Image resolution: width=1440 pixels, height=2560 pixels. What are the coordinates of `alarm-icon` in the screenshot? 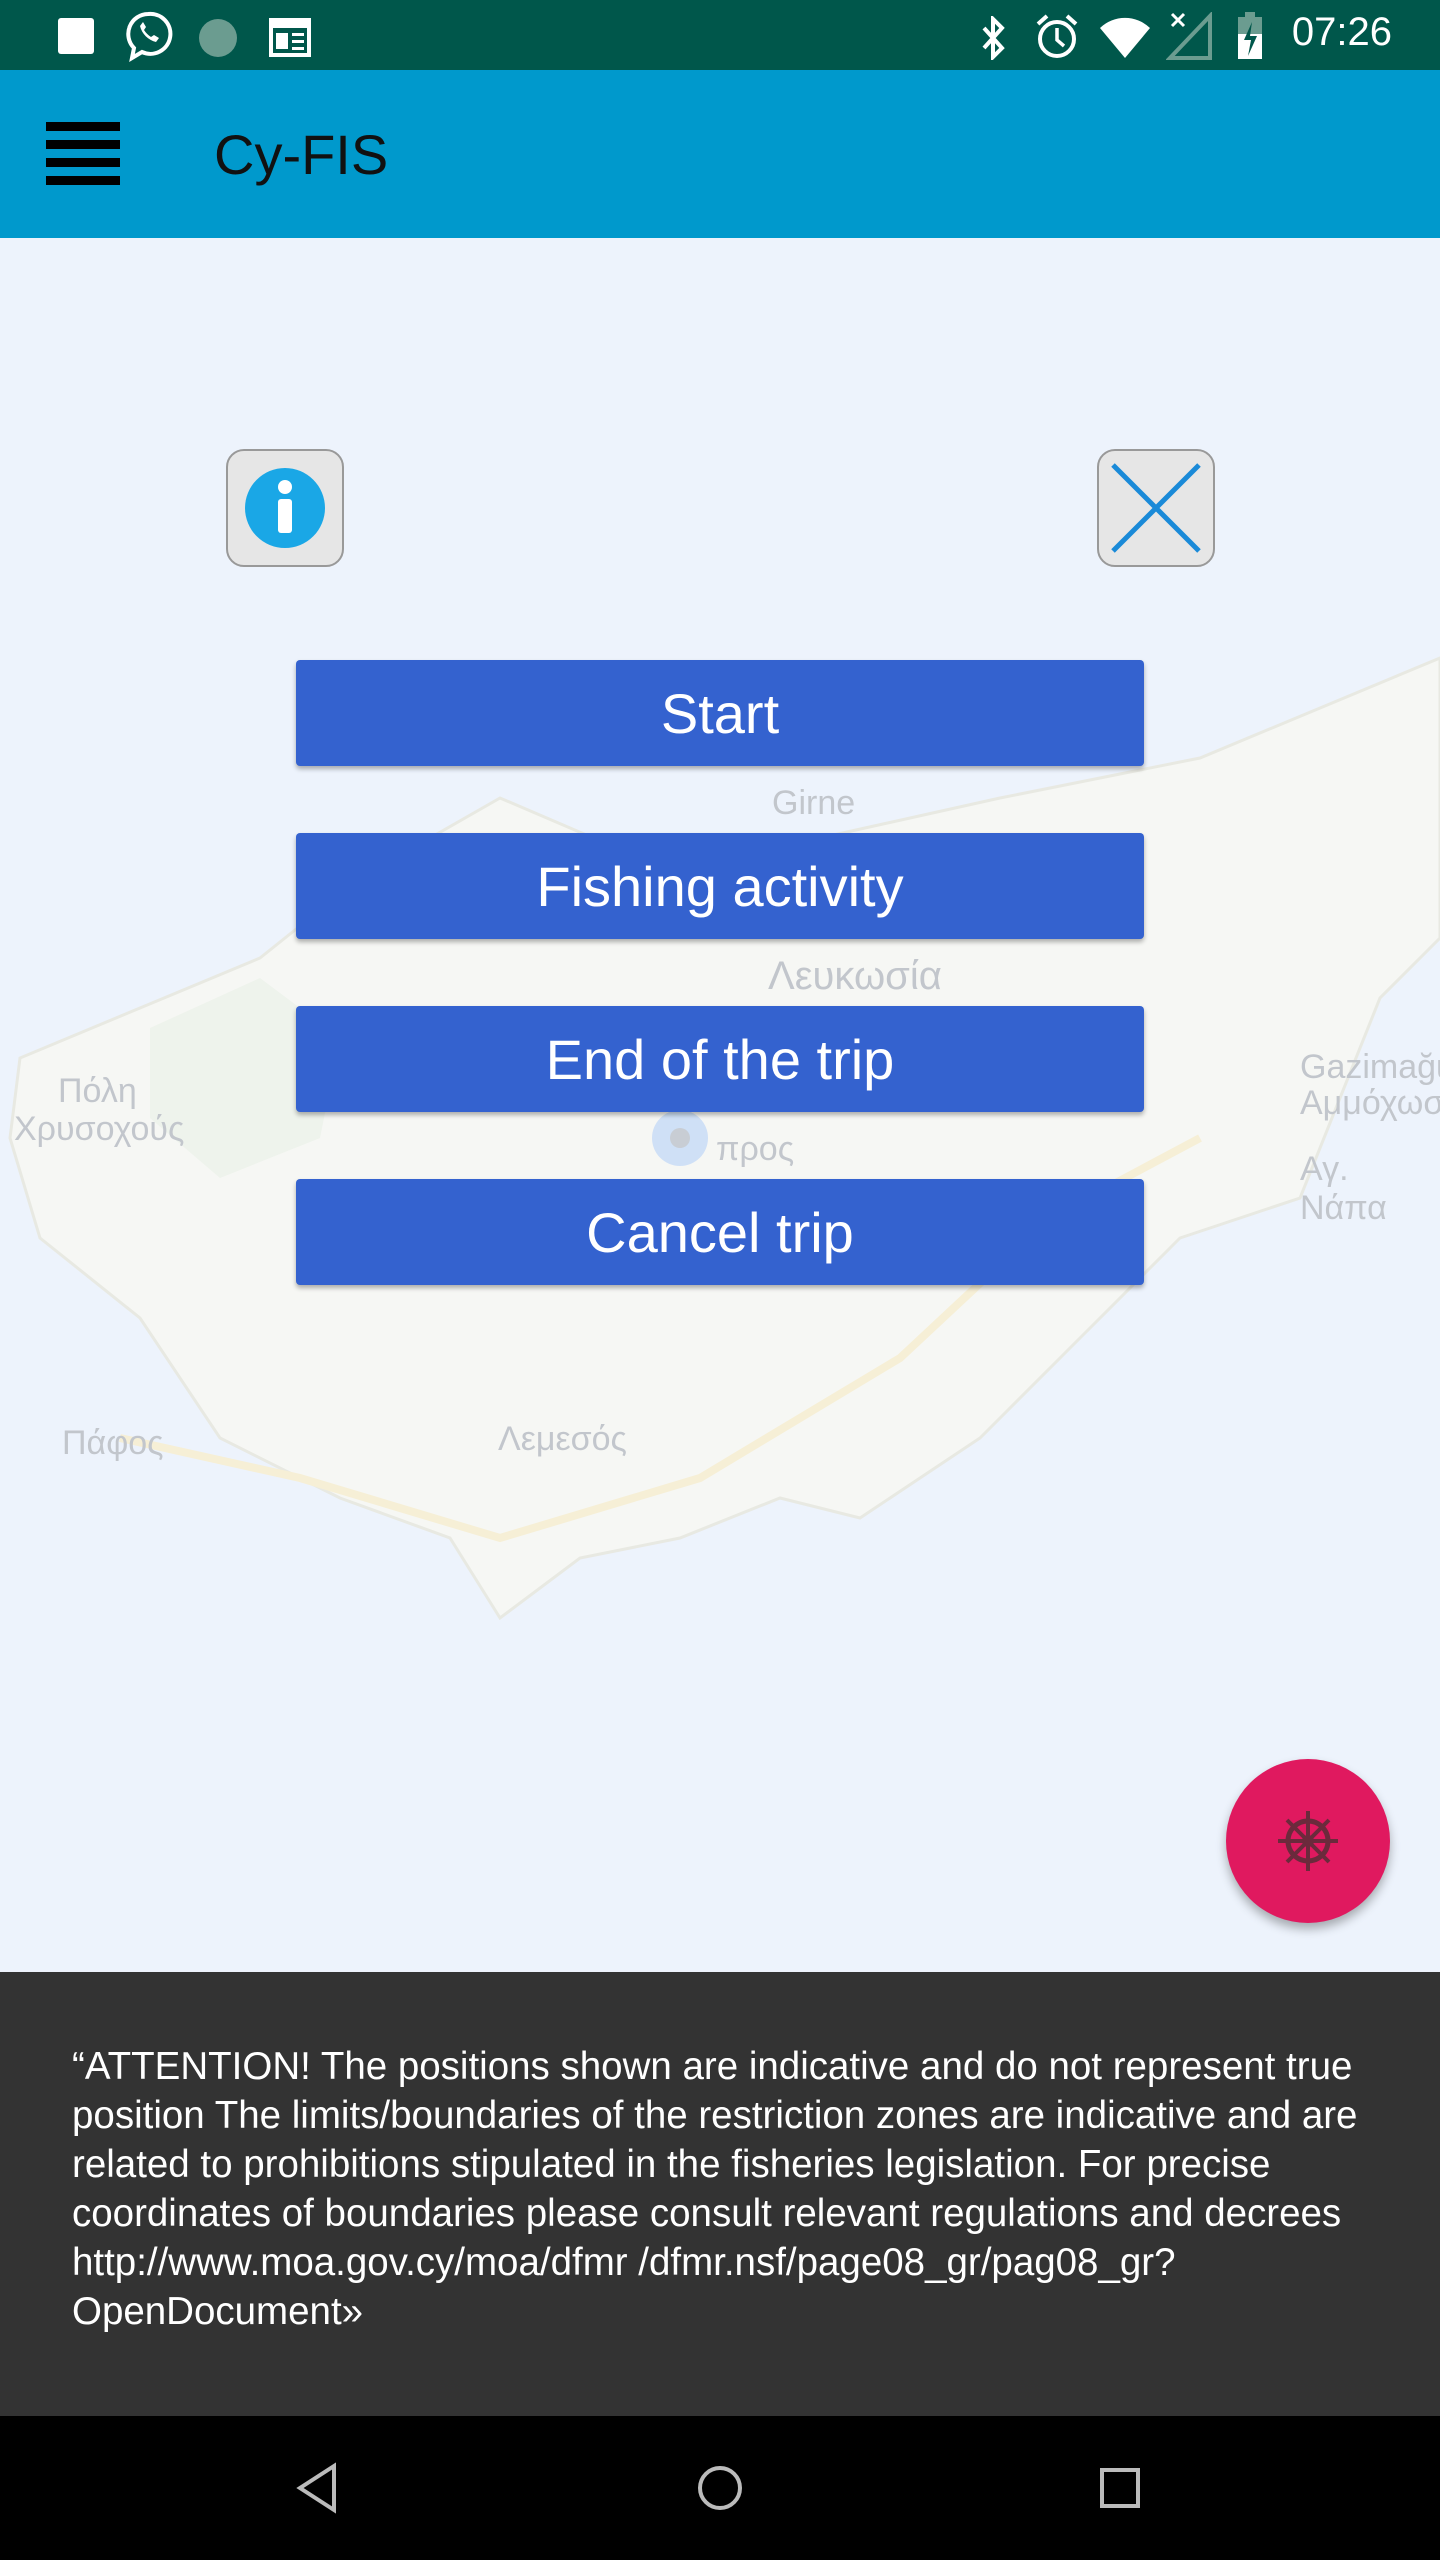 It's located at (1057, 36).